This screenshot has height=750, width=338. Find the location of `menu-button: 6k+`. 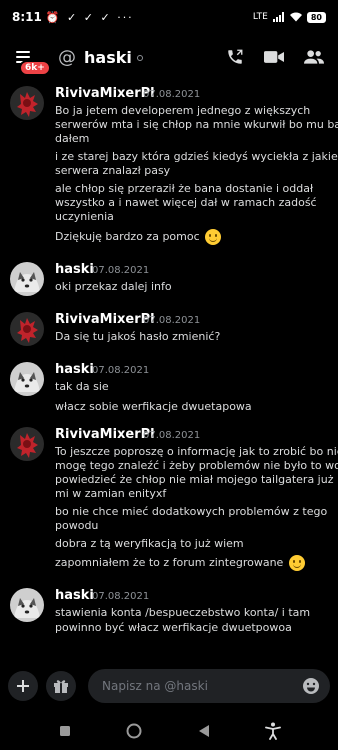

menu-button: 6k+ is located at coordinates (30, 59).